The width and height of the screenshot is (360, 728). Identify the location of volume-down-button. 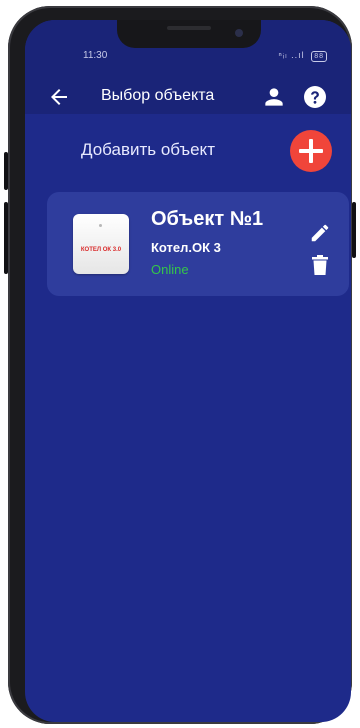
(6, 238).